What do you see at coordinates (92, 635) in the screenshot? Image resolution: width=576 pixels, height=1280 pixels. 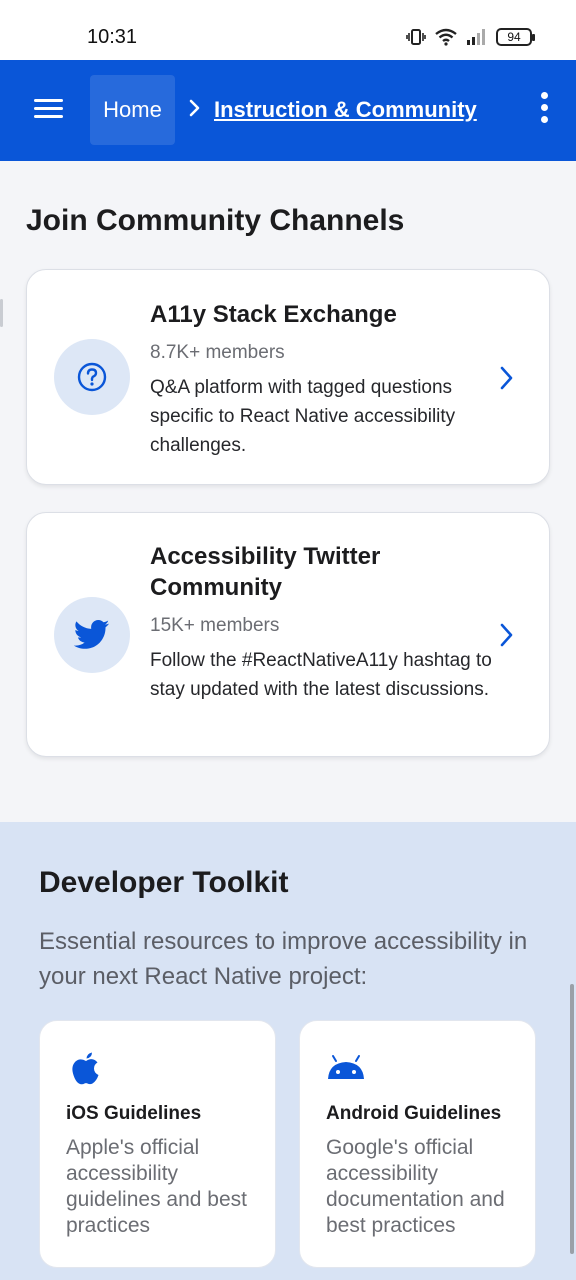 I see `twitter-bird-icon` at bounding box center [92, 635].